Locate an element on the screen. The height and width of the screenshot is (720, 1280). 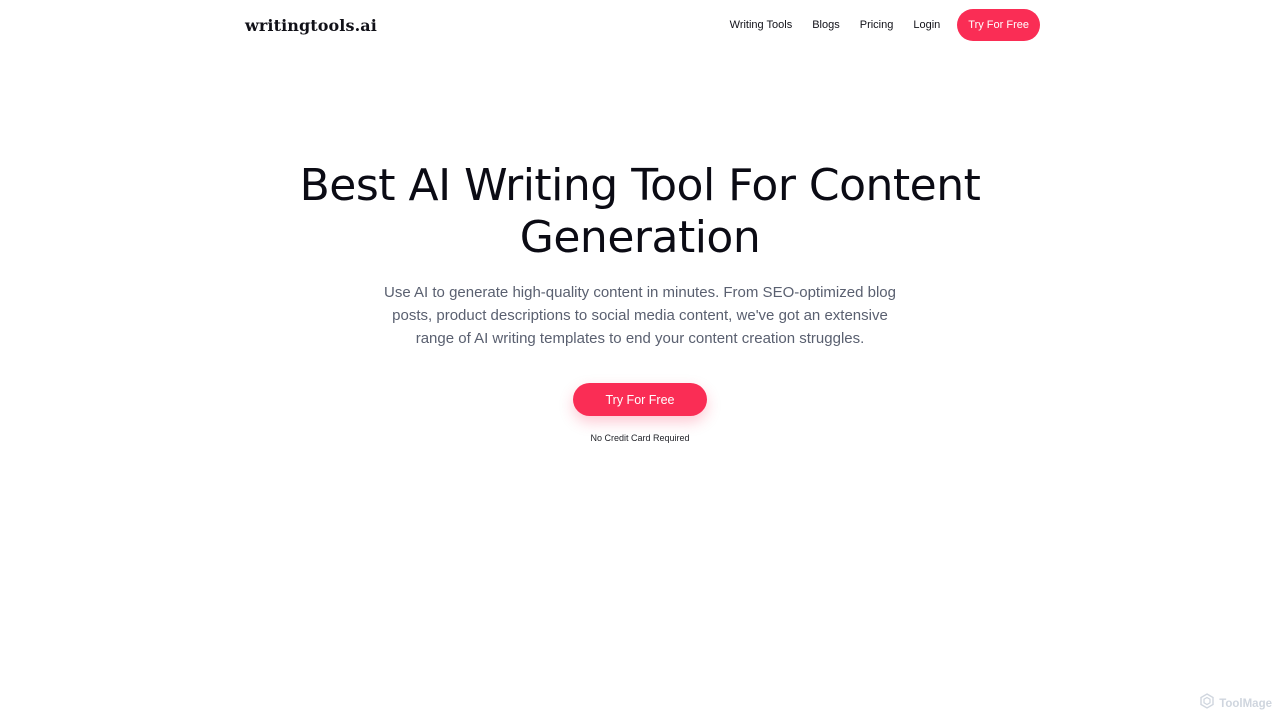
nav-link-writing-tools: Writing Tools is located at coordinates (761, 25).